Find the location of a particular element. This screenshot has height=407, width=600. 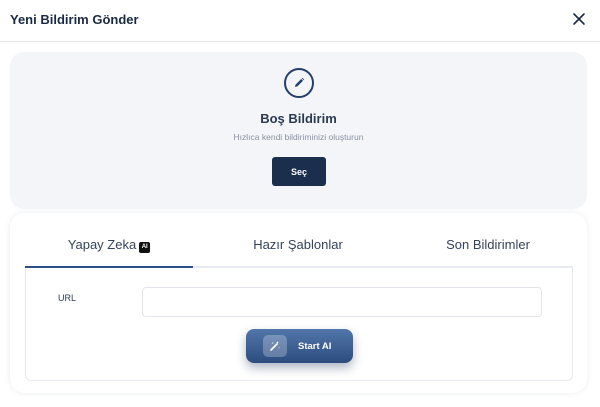

start-ai-label: Start AI is located at coordinates (315, 346).